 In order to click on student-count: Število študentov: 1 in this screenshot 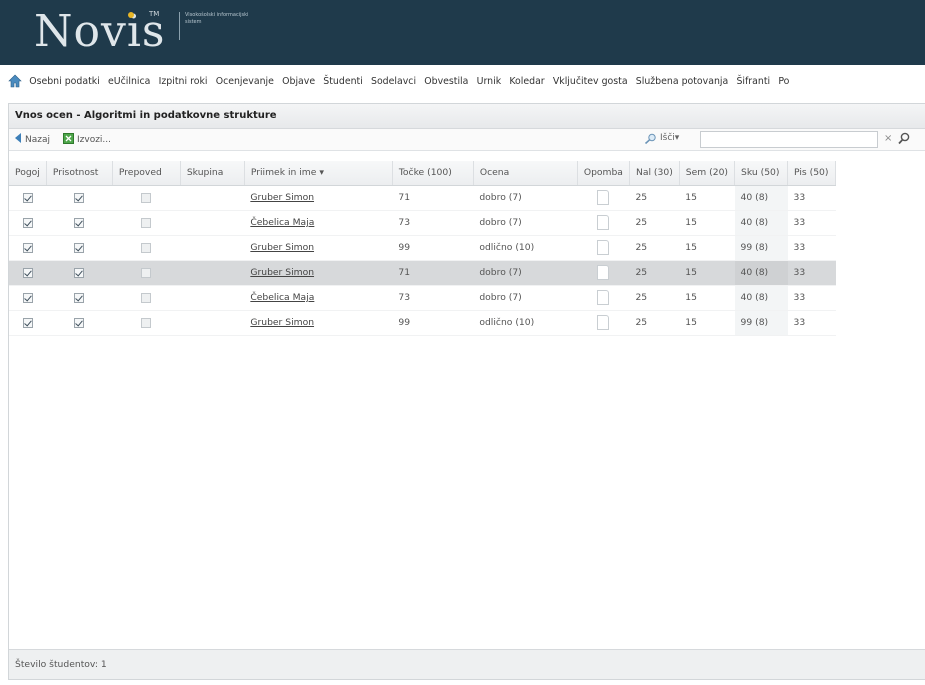, I will do `click(61, 664)`.